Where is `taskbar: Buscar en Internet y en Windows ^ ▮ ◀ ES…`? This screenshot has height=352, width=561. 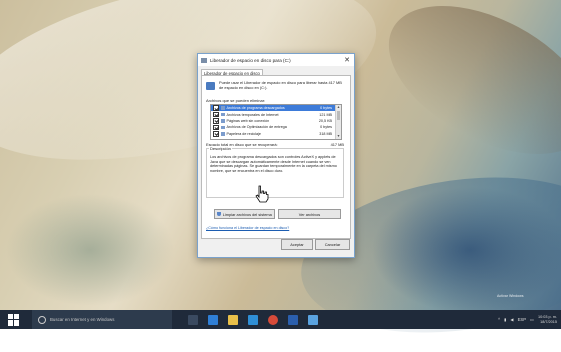 taskbar: Buscar en Internet y en Windows ^ ▮ ◀ ES… is located at coordinates (280, 319).